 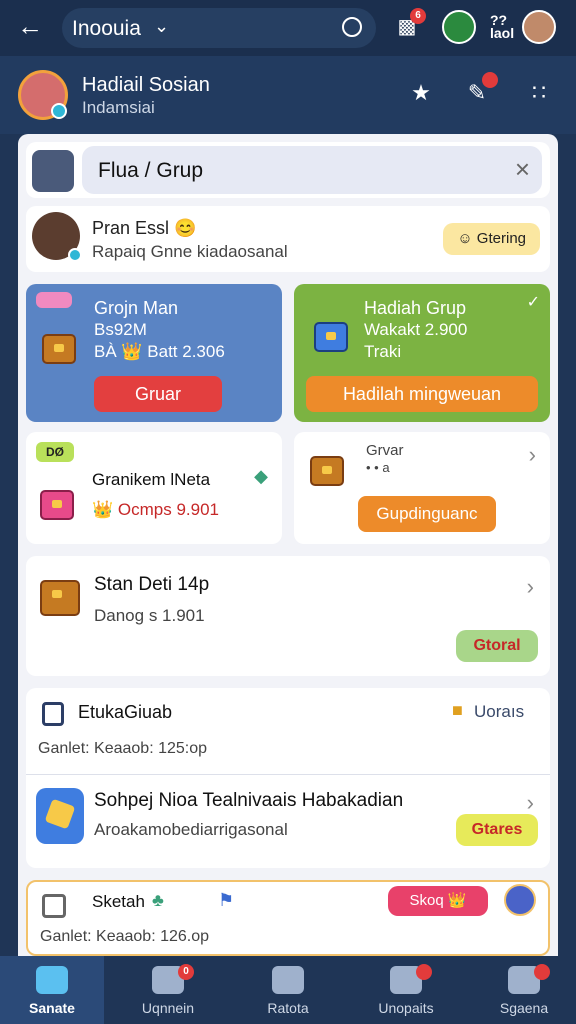 What do you see at coordinates (288, 616) in the screenshot?
I see `level-card: Stan Deti 14p Danog s 1.901 › Gtoral` at bounding box center [288, 616].